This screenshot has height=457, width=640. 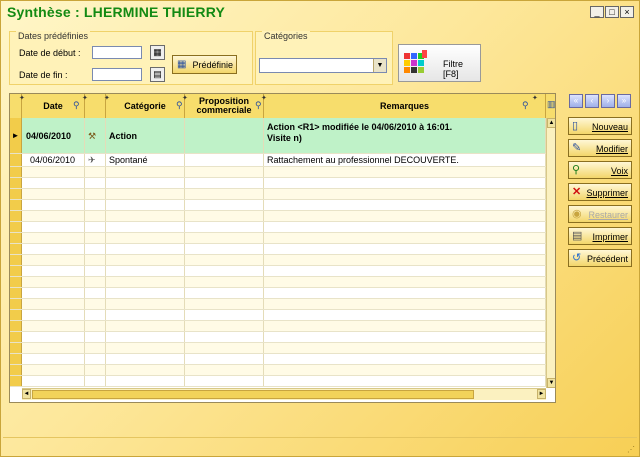 I want to click on scroll-right-button: ►, so click(x=541, y=394).